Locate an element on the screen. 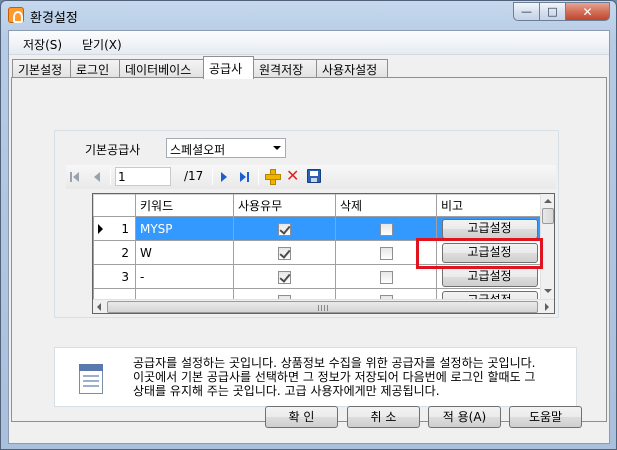 This screenshot has height=450, width=617. close-button: ✕ is located at coordinates (587, 11).